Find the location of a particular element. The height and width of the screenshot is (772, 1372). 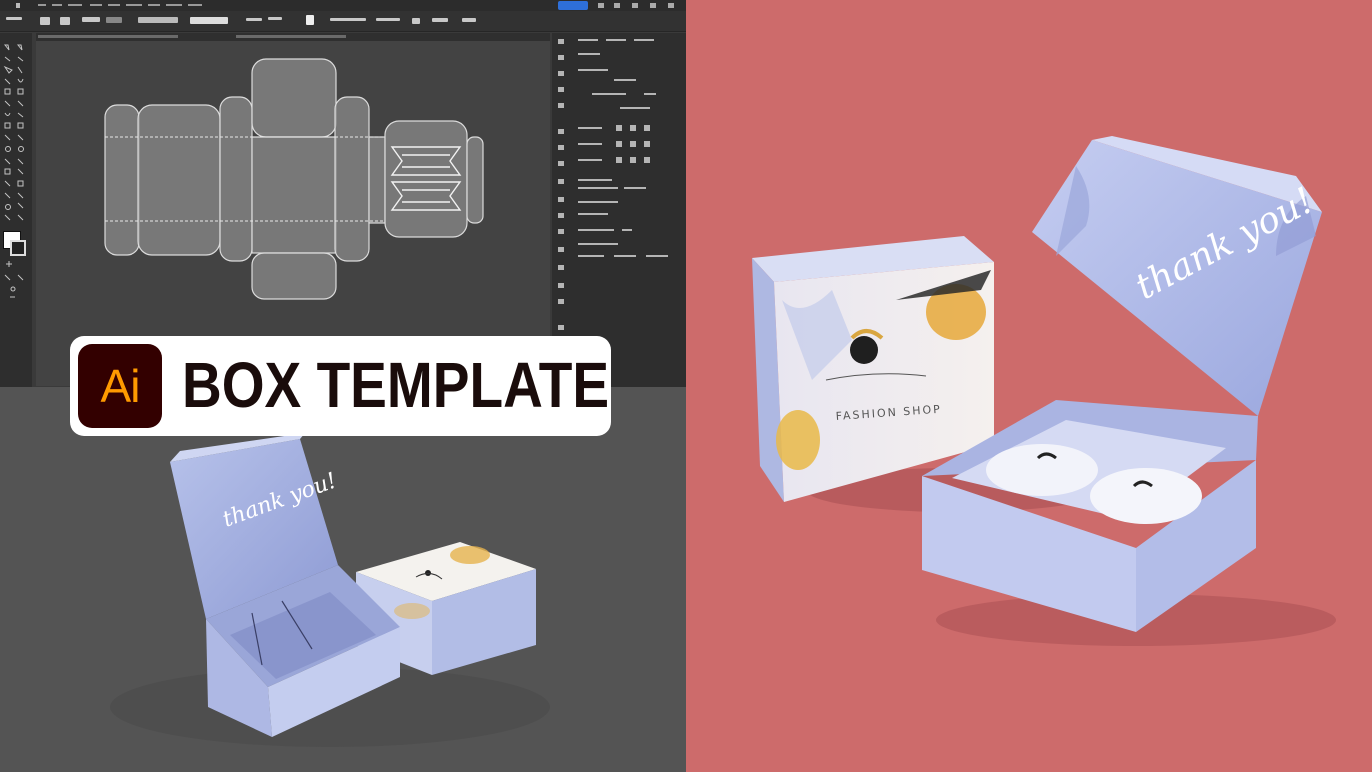

tools-panel is located at coordinates (16, 210).